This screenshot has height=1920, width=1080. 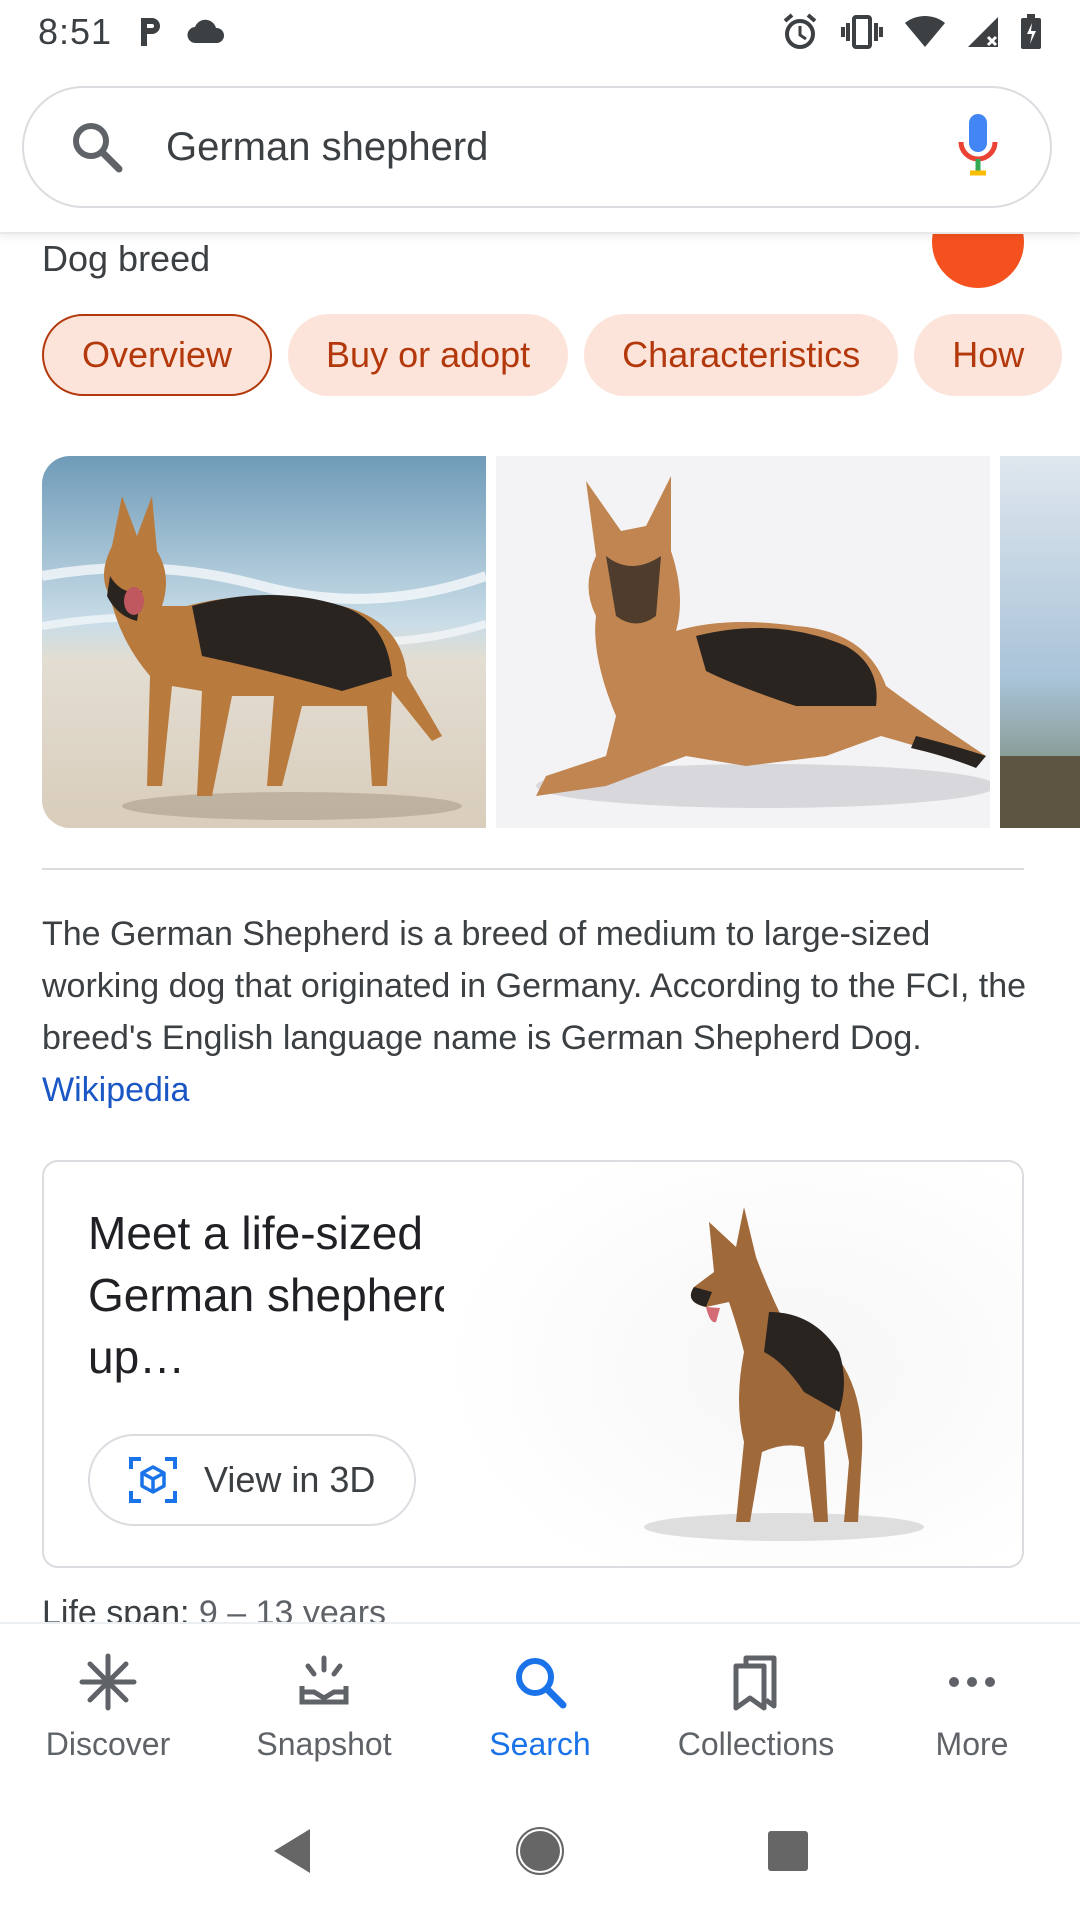 I want to click on asterisk-icon, so click(x=108, y=1682).